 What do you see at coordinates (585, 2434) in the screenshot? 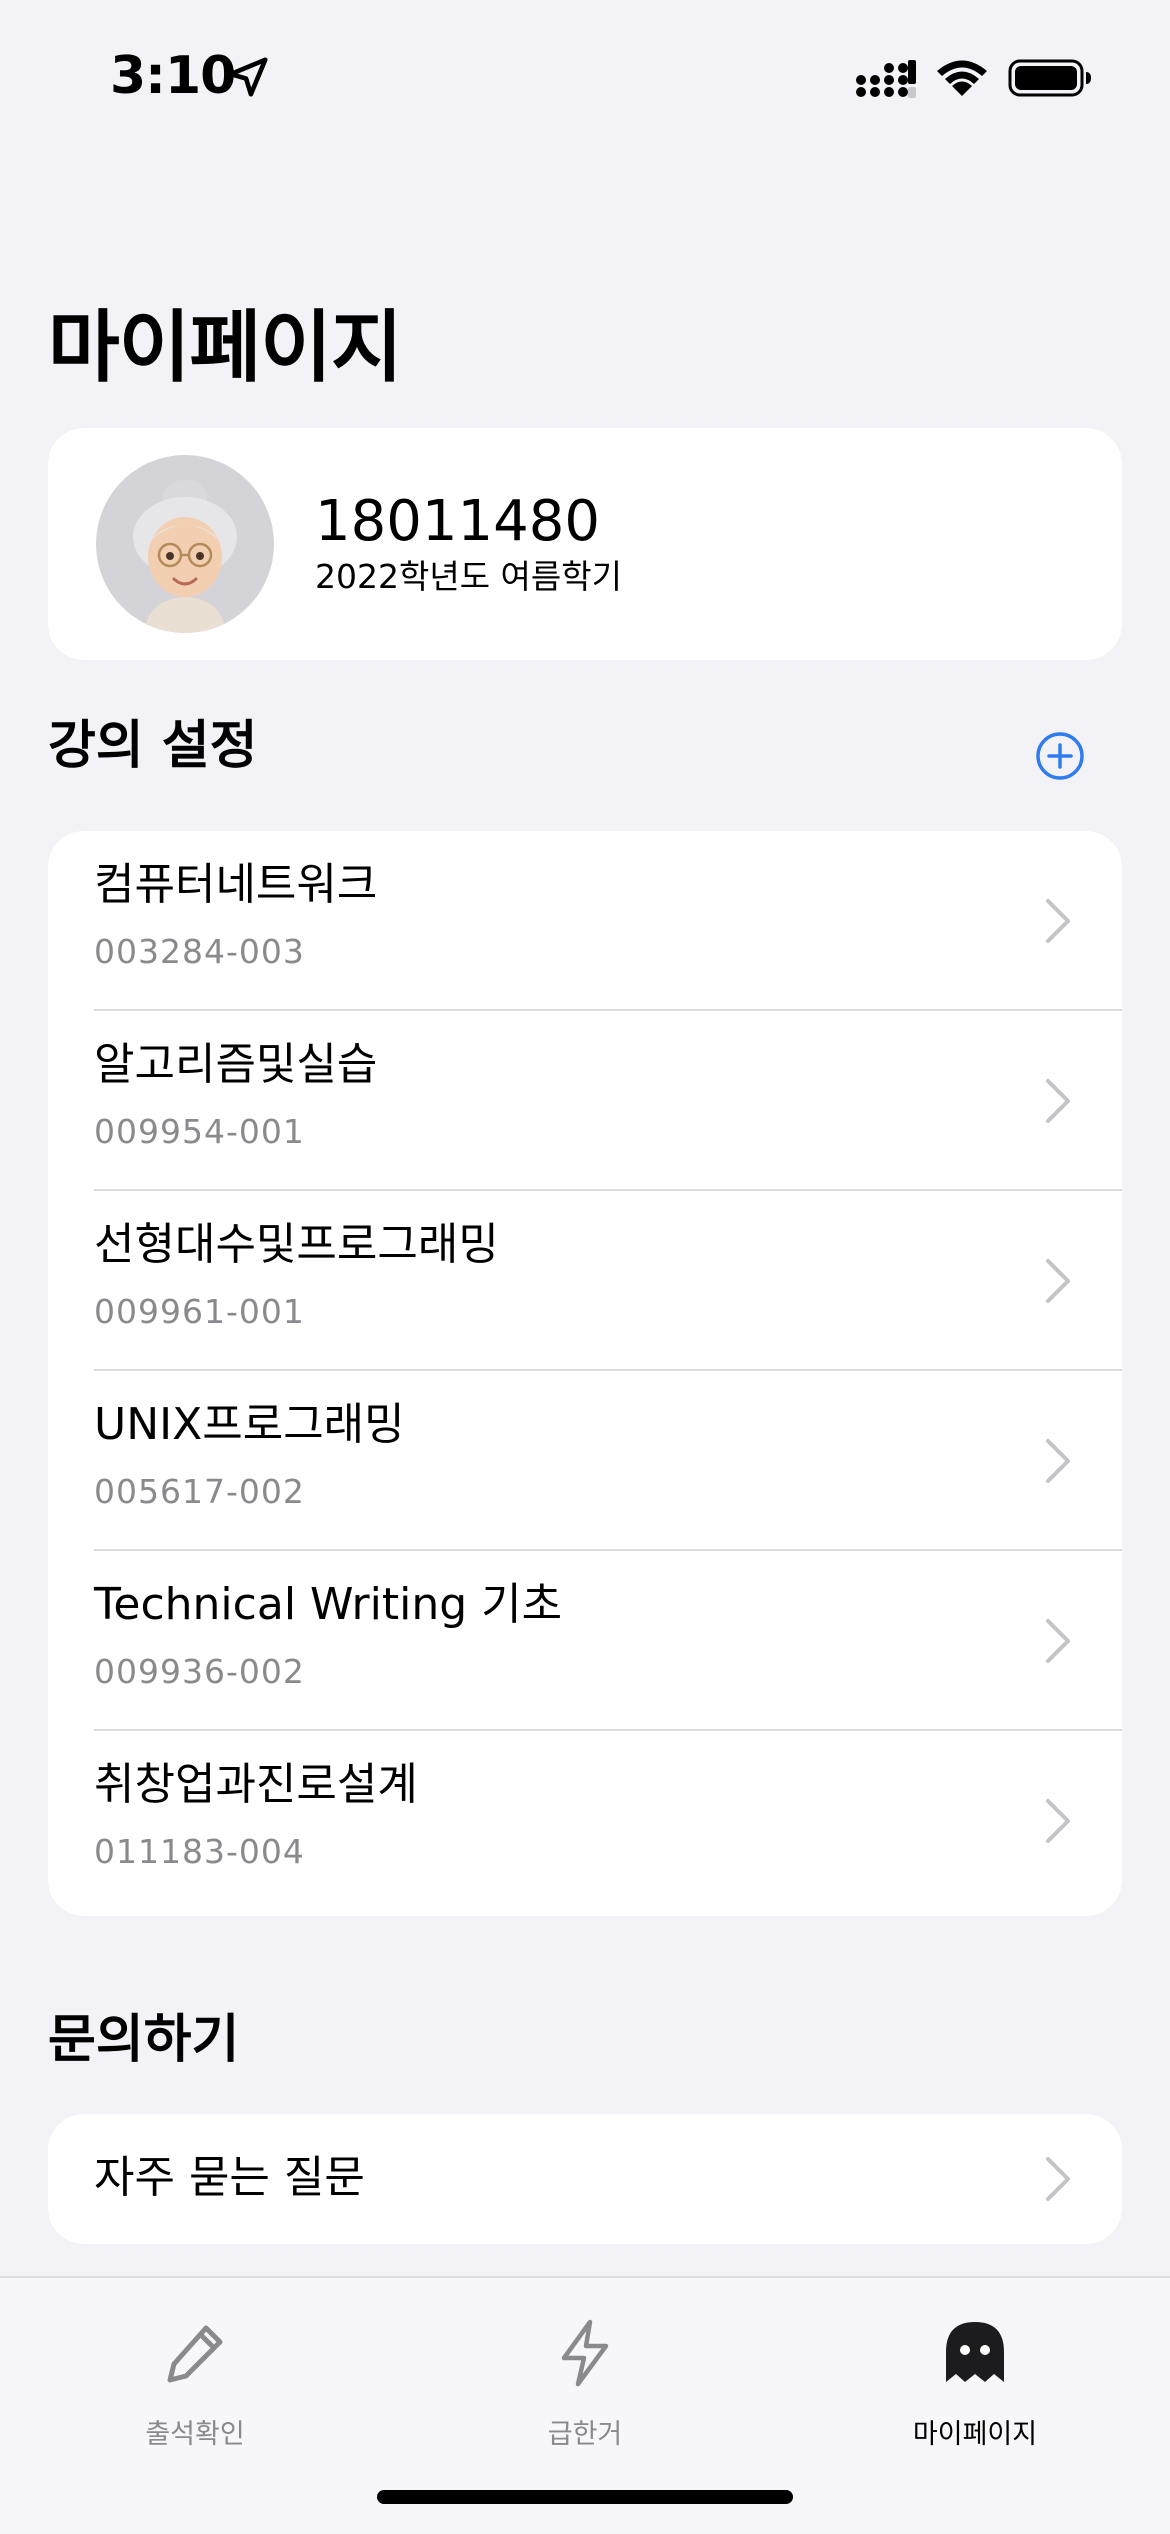
I see `tab-label: 급한거` at bounding box center [585, 2434].